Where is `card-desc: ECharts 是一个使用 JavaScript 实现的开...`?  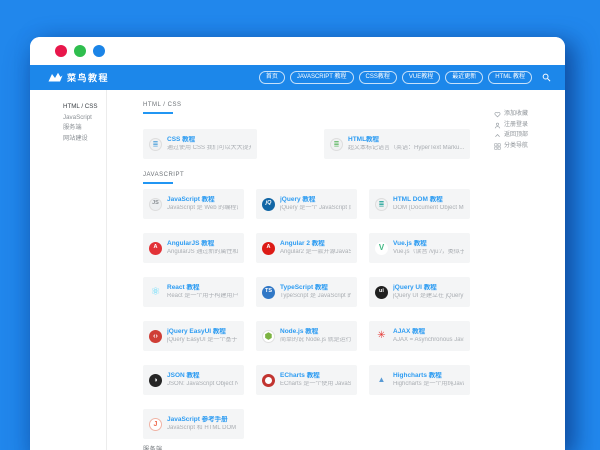 card-desc: ECharts 是一个使用 JavaScript 实现的开... is located at coordinates (315, 384).